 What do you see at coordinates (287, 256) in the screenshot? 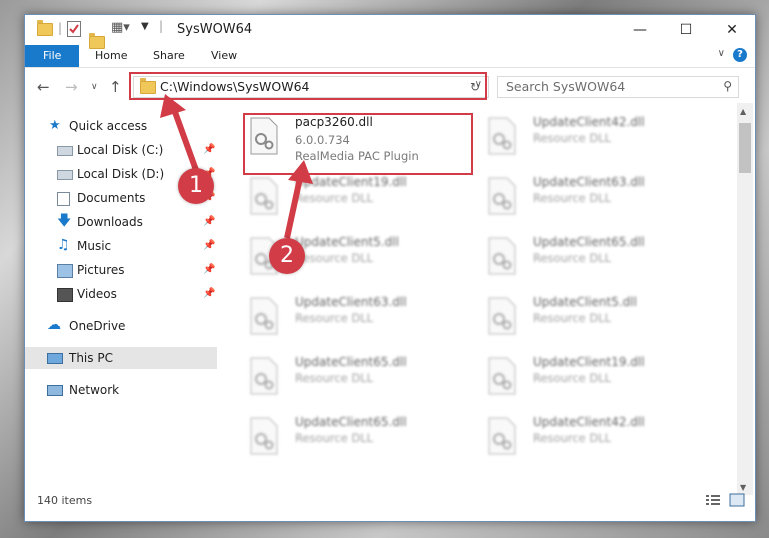
I see `callout-2: 2` at bounding box center [287, 256].